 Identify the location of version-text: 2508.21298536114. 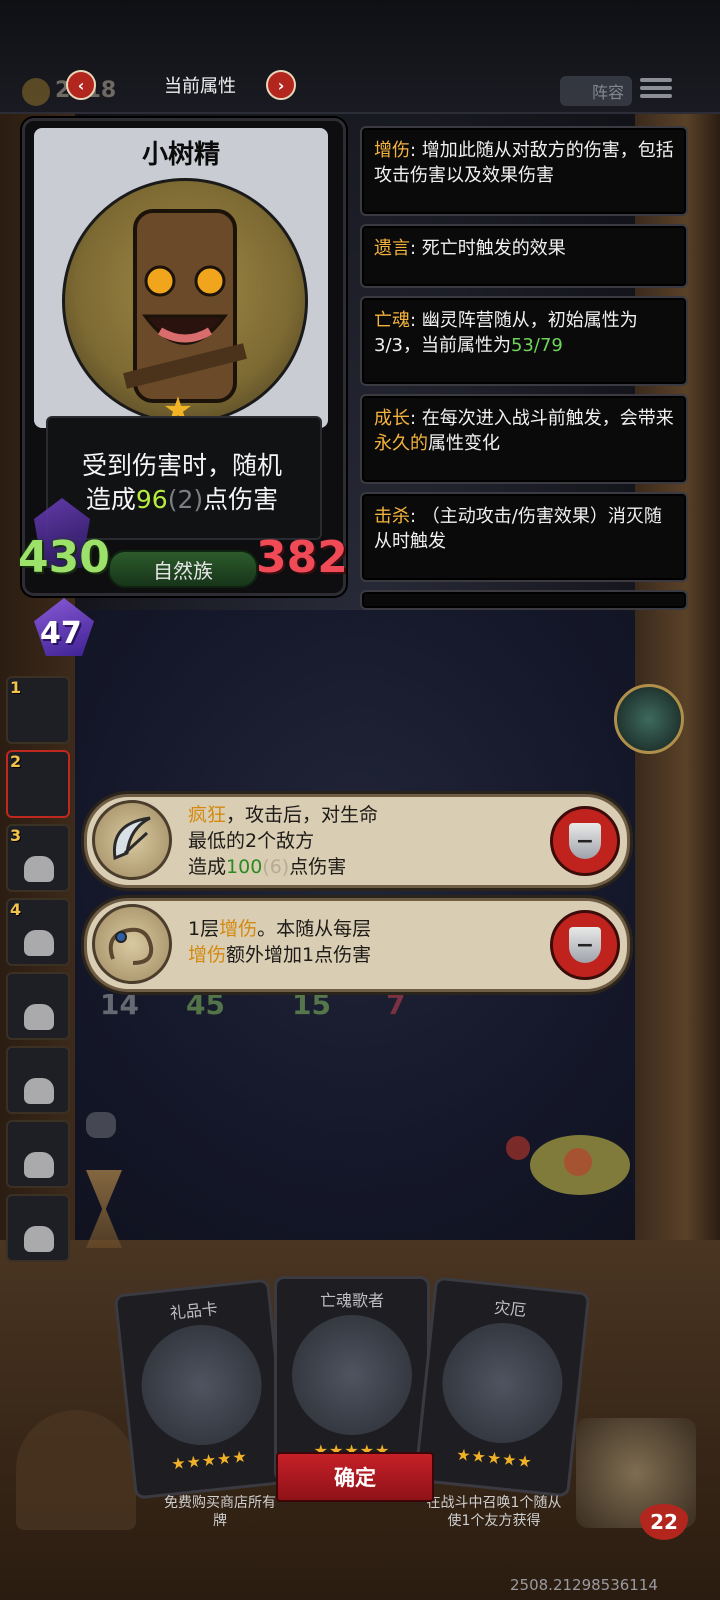
(584, 1585).